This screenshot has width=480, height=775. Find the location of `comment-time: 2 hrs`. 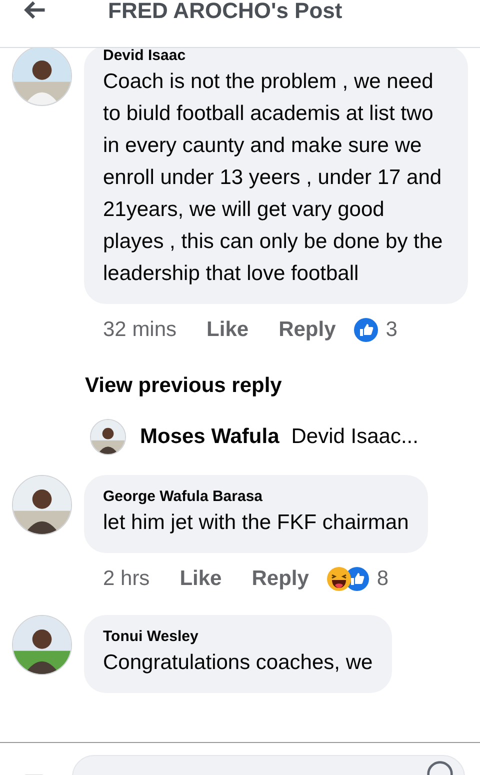

comment-time: 2 hrs is located at coordinates (126, 579).